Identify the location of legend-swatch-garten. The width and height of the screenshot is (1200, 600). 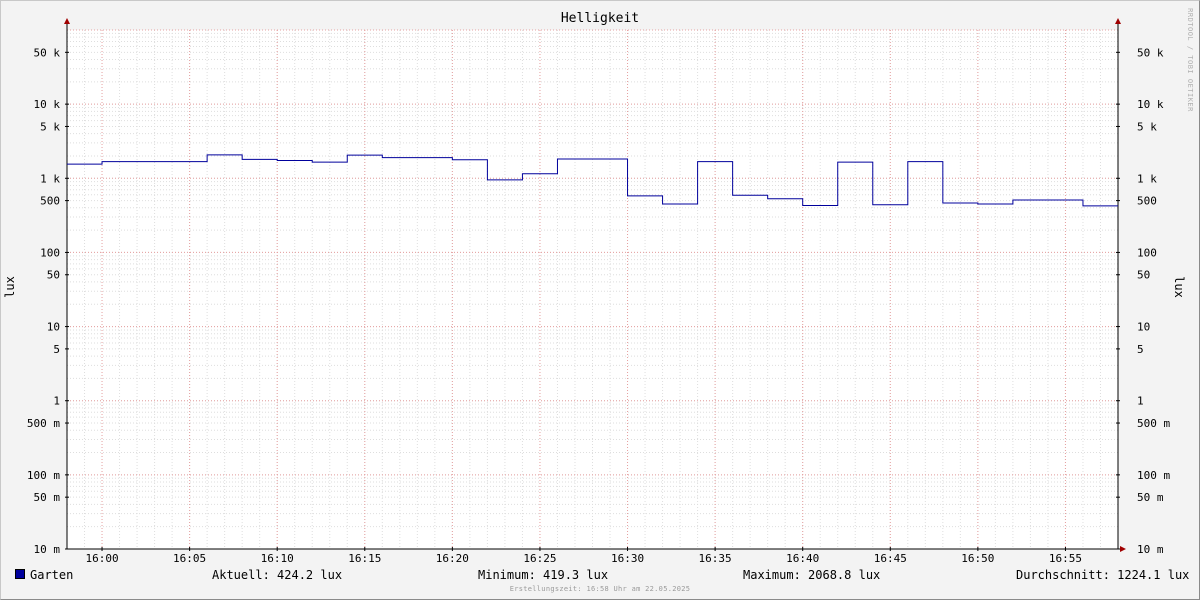
(20, 574).